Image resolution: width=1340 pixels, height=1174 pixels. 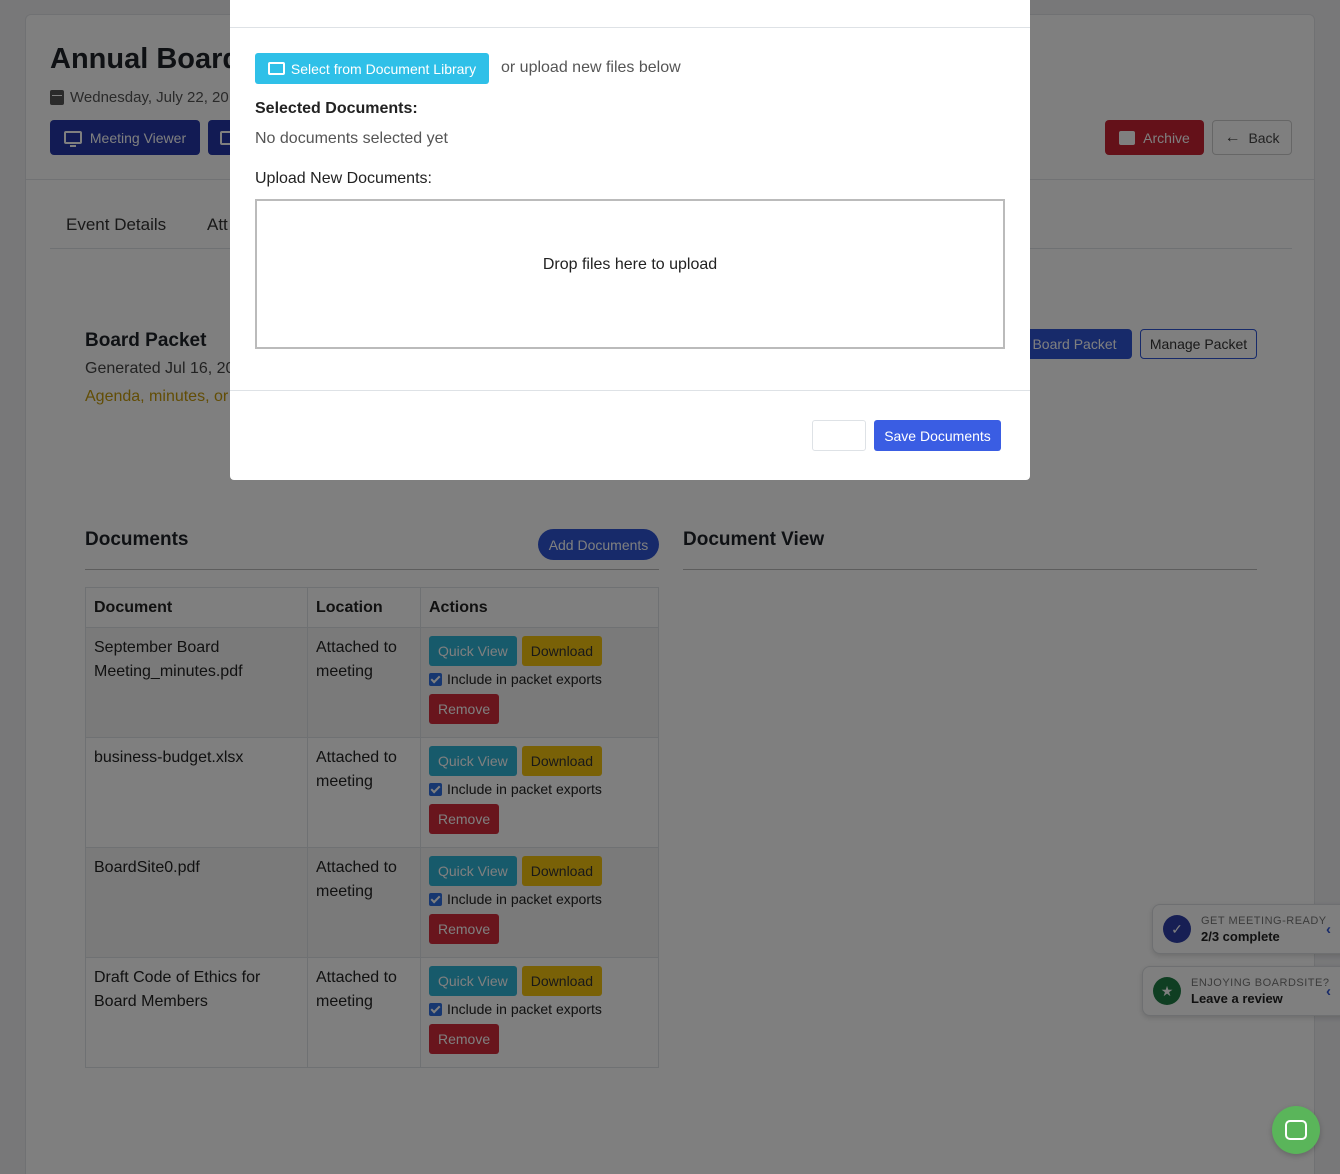 What do you see at coordinates (591, 67) in the screenshot?
I see `upload-hint: or upload new files below` at bounding box center [591, 67].